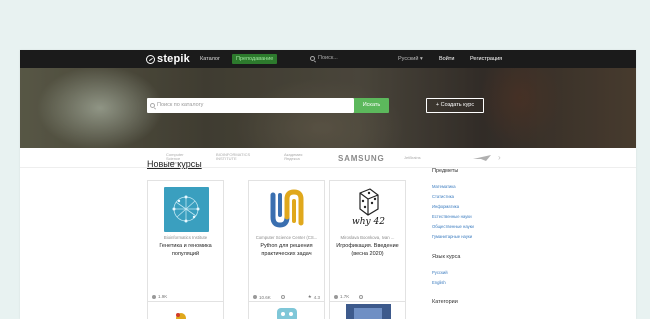 The image size is (650, 319). I want to click on course-rating: 4.3, so click(316, 297).